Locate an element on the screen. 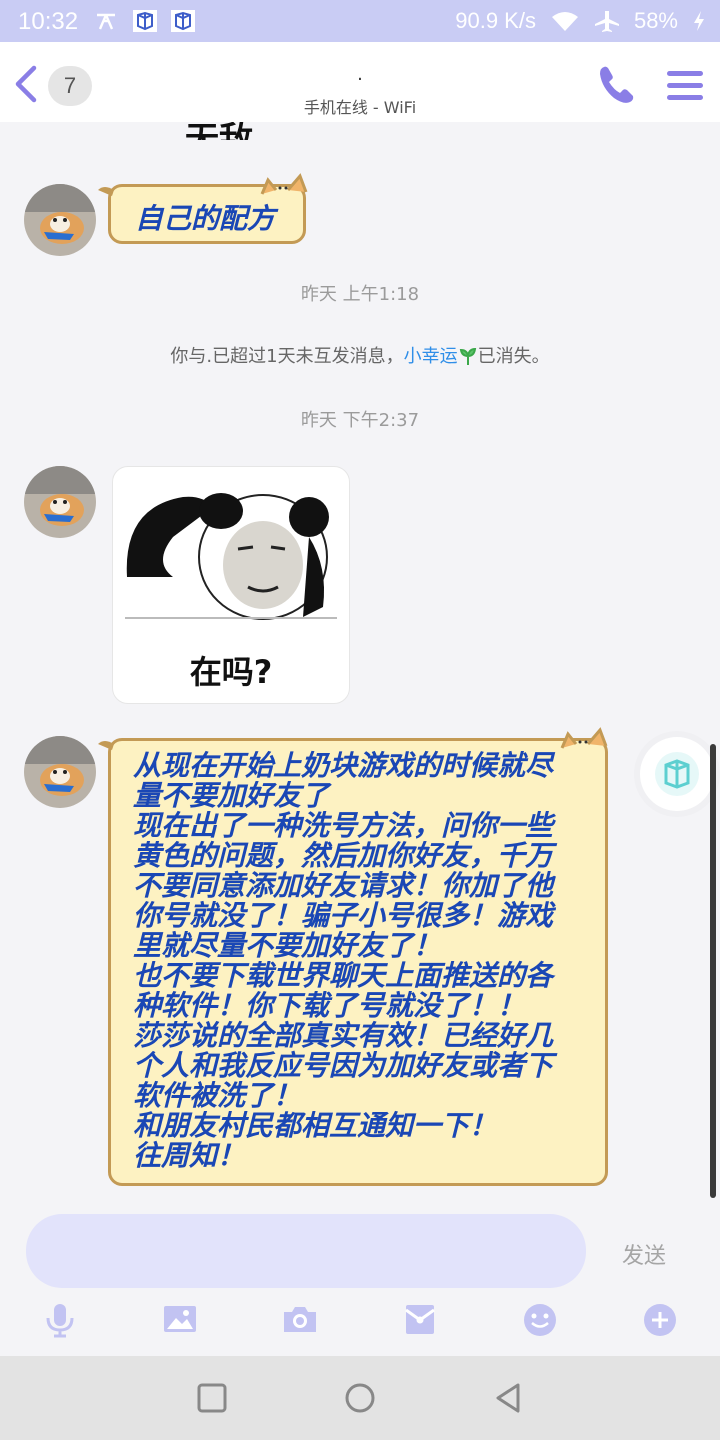  system-message: 你与.已超过1天未互发消息，小幸运 已消失。 is located at coordinates (360, 355).